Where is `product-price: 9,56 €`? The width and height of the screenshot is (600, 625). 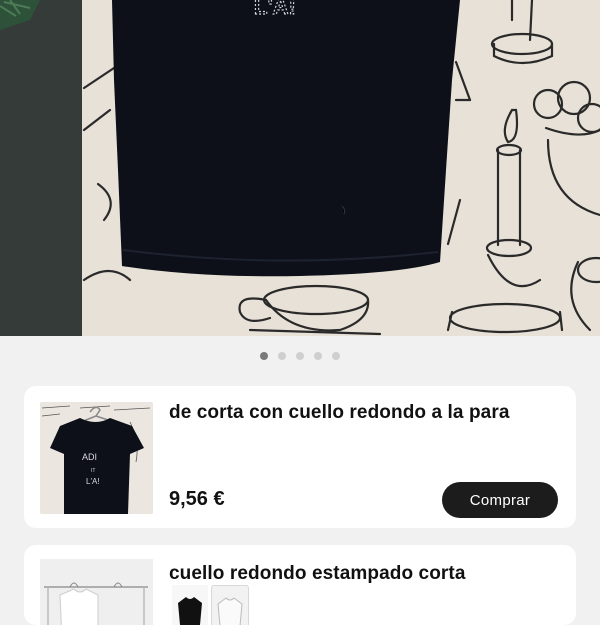
product-price: 9,56 € is located at coordinates (197, 499).